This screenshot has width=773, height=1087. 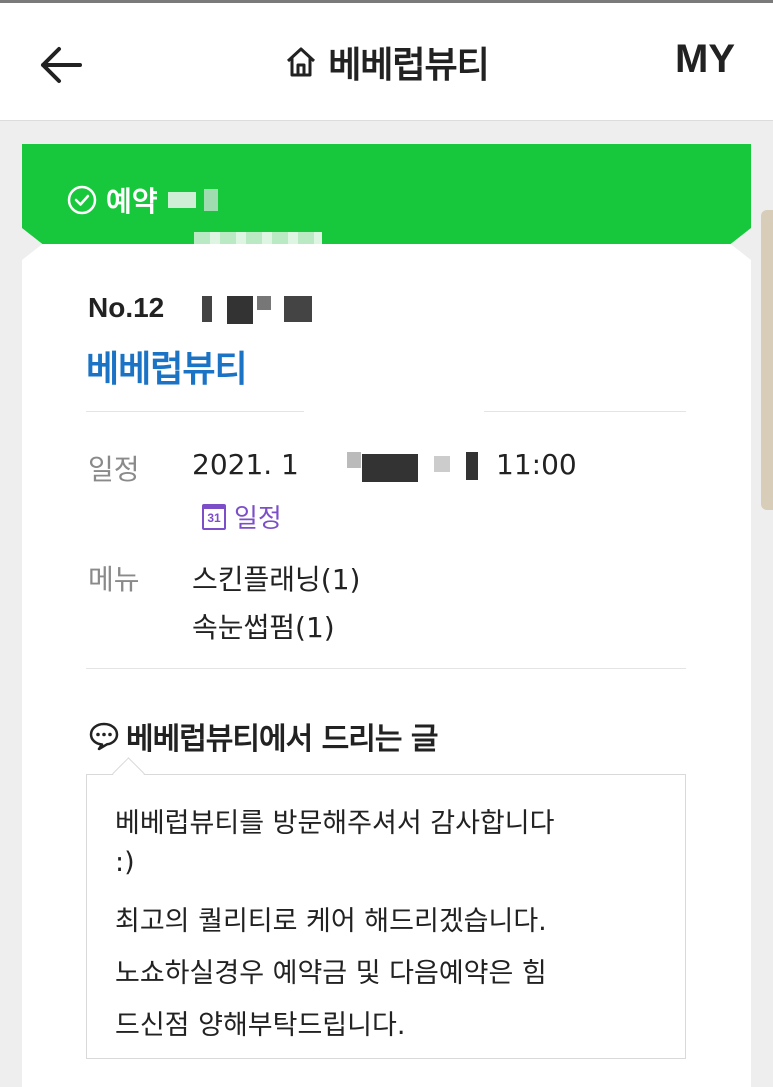 What do you see at coordinates (214, 516) in the screenshot?
I see `calendar-icon: 31` at bounding box center [214, 516].